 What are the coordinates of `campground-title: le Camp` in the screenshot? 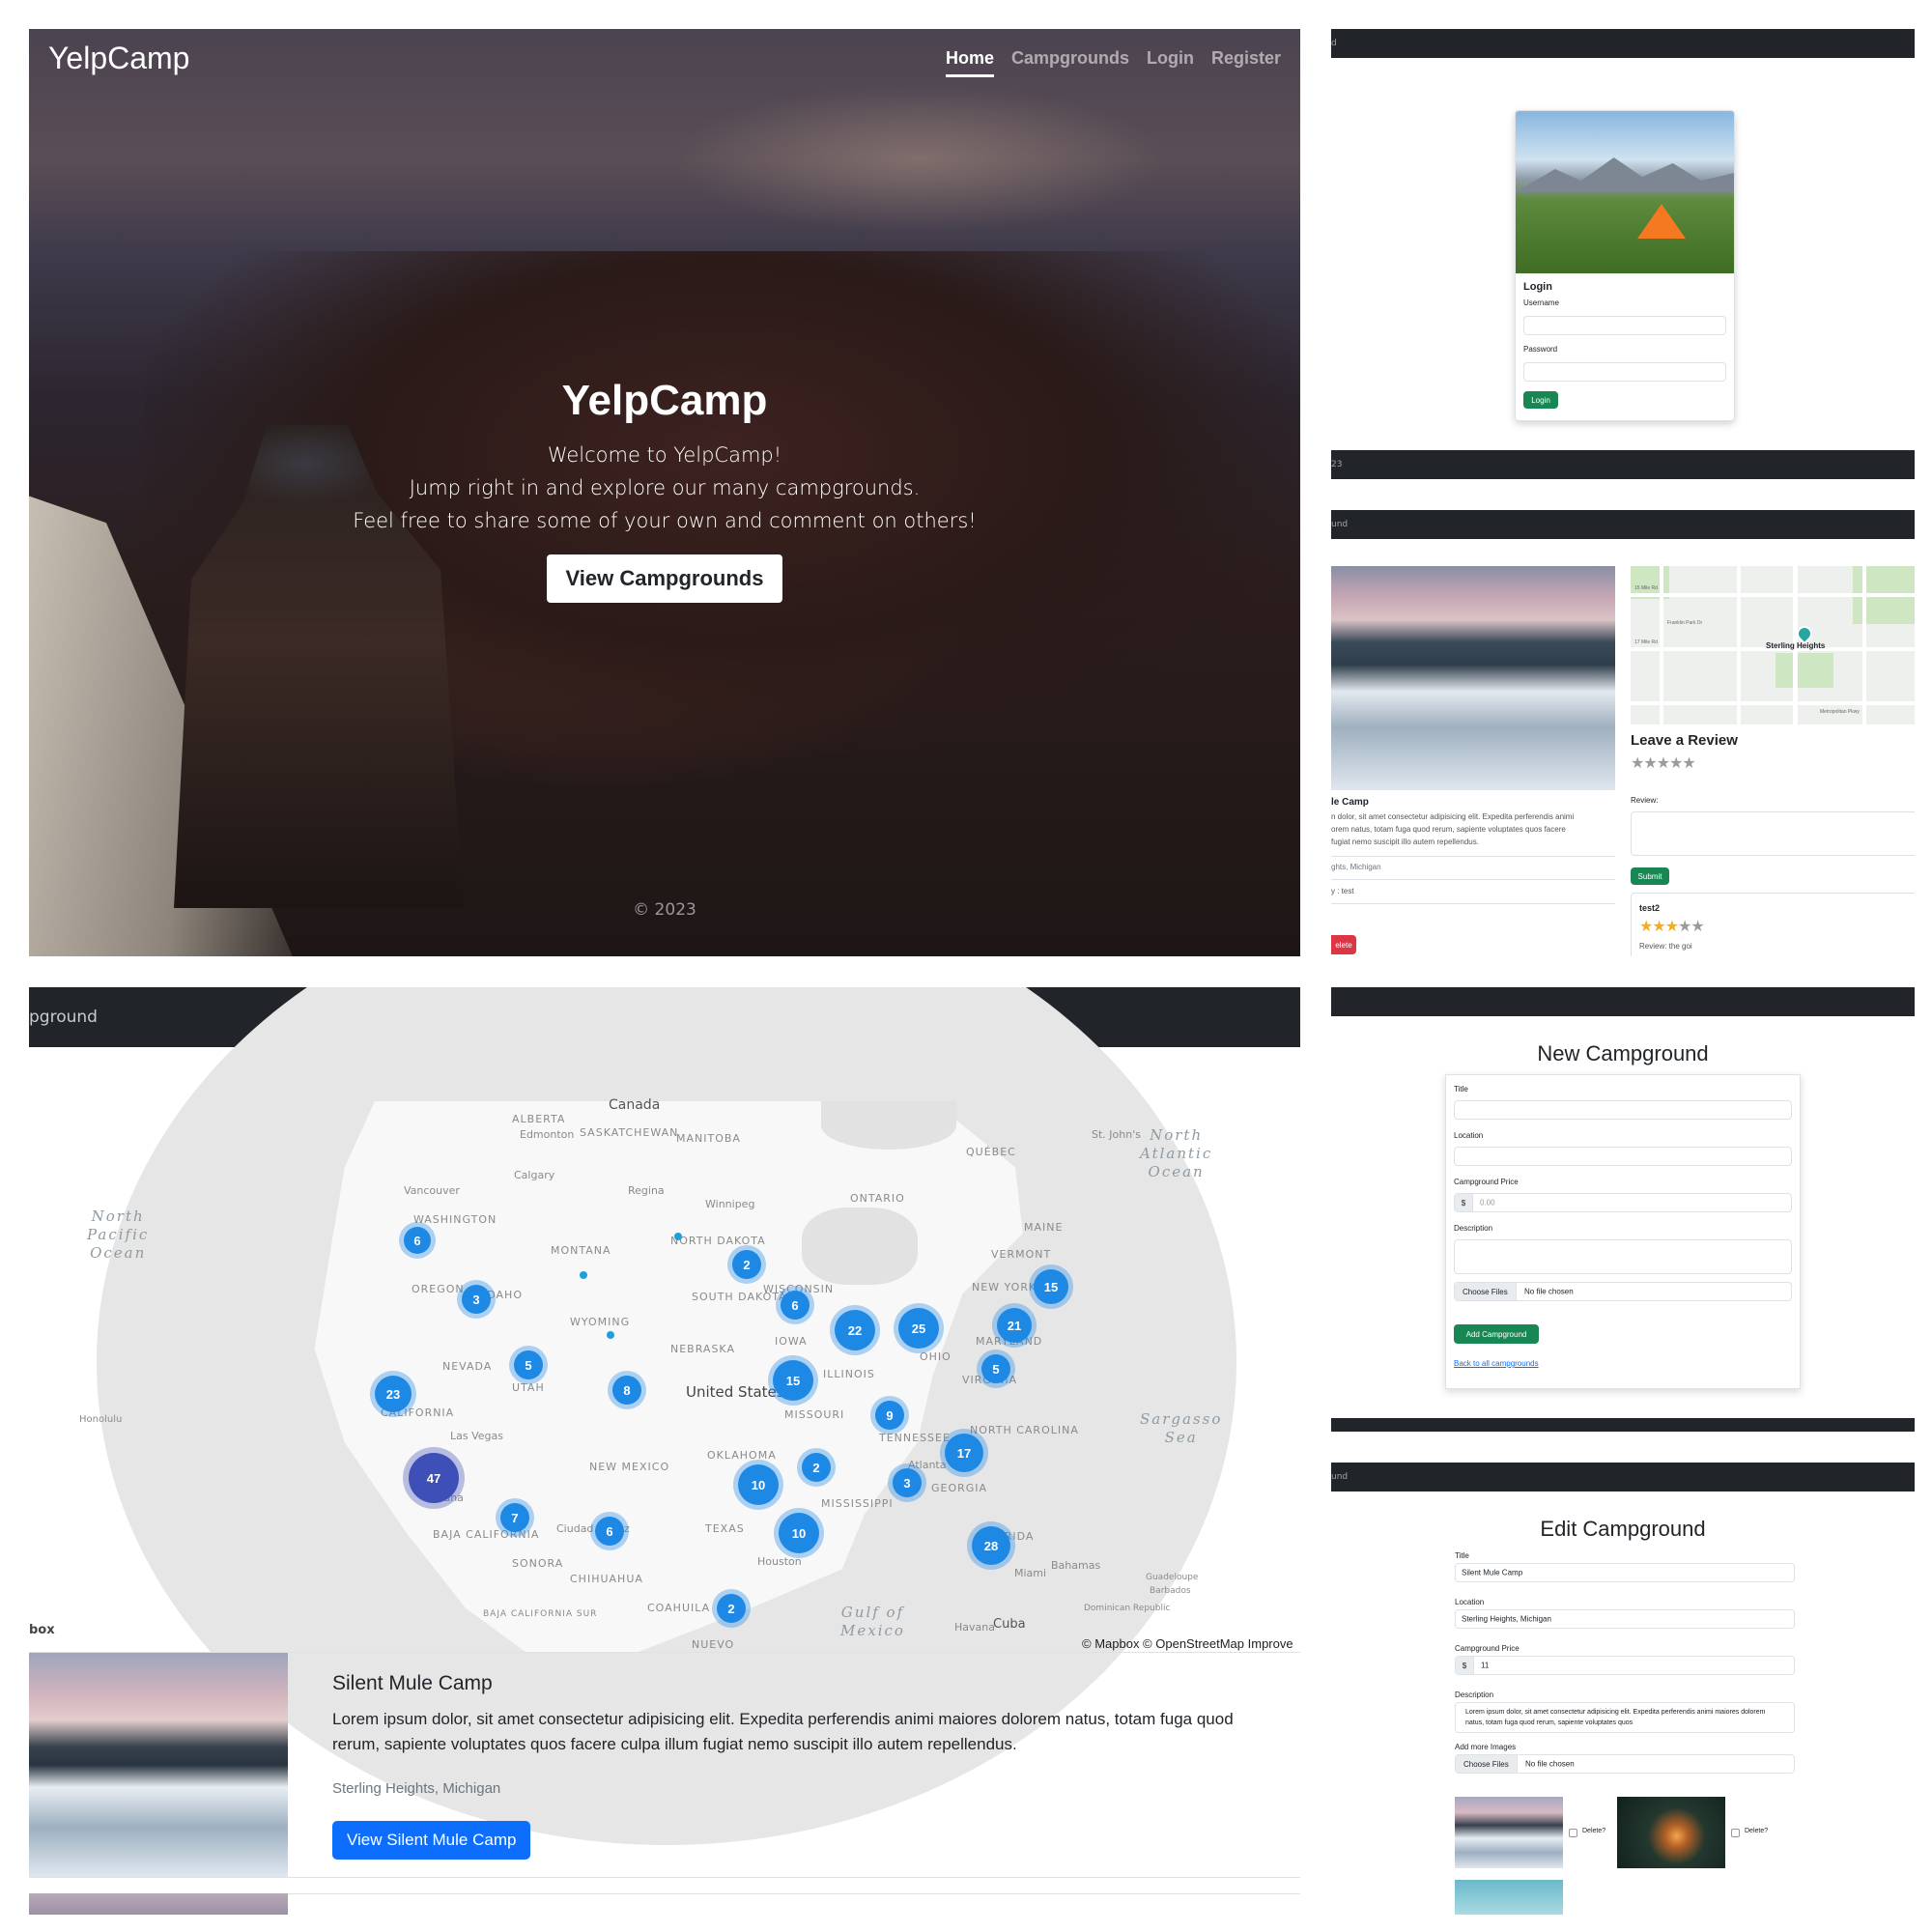 It's located at (1350, 802).